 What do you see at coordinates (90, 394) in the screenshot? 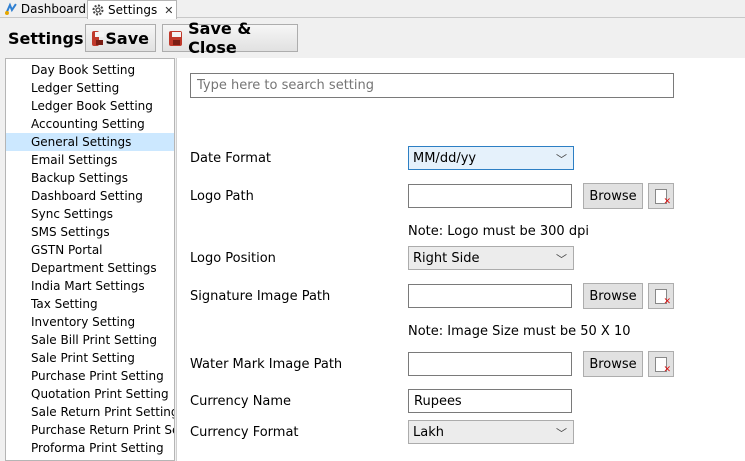
I see `sidebar-item: Quotation Print Setting` at bounding box center [90, 394].